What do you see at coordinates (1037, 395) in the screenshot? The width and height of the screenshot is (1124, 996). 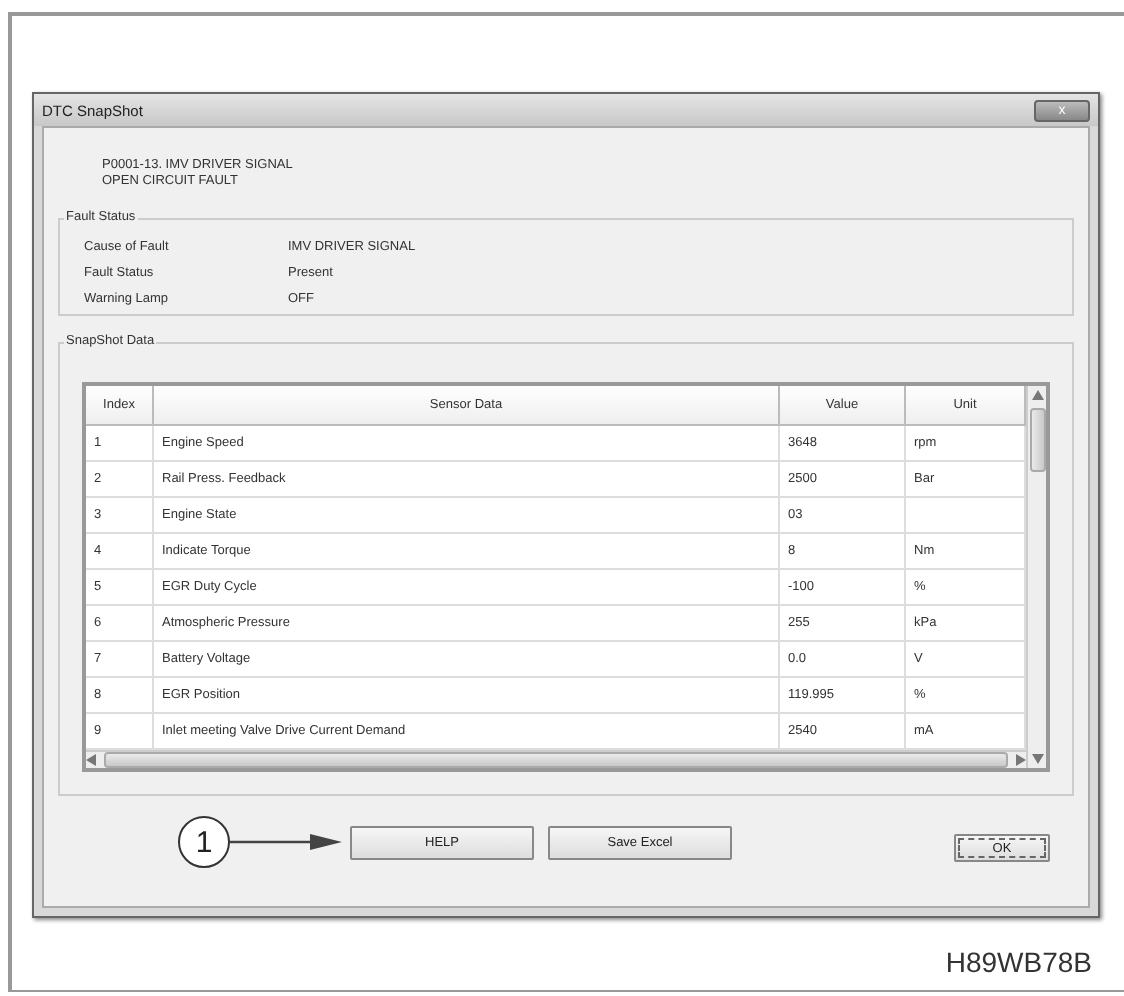 I see `scroll-up-icon` at bounding box center [1037, 395].